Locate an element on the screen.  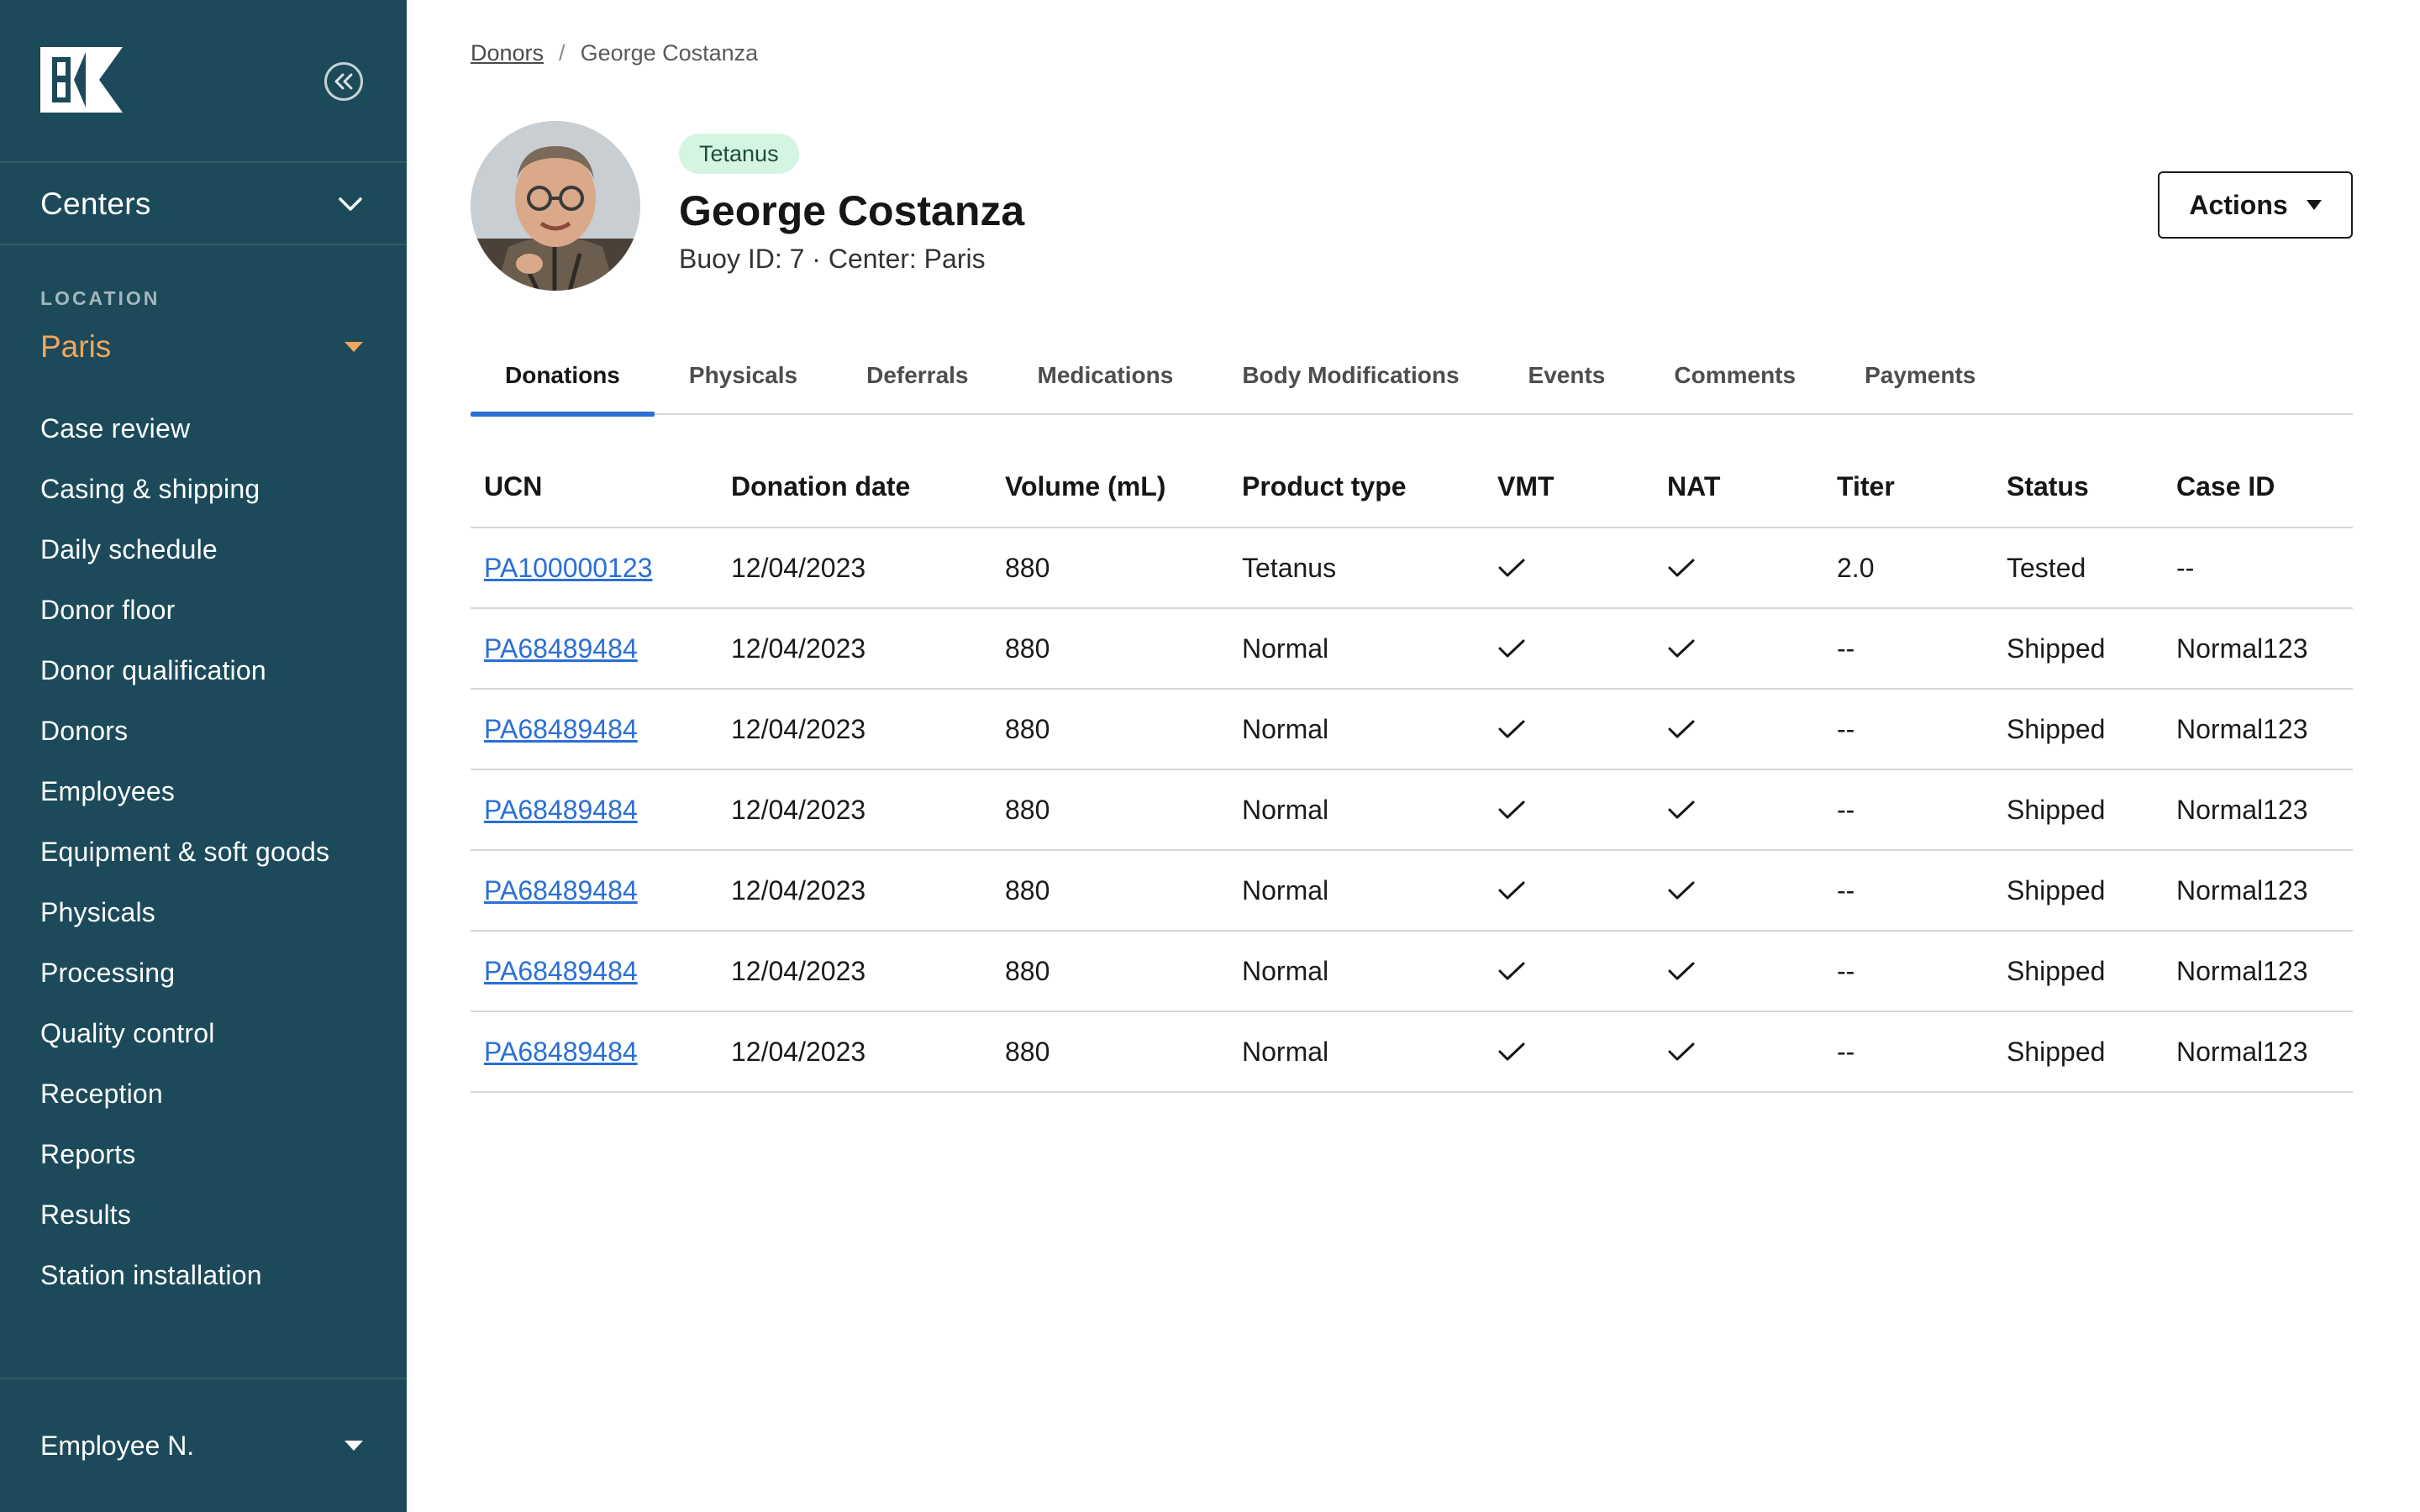
tab-medications: Medications is located at coordinates (1105, 375).